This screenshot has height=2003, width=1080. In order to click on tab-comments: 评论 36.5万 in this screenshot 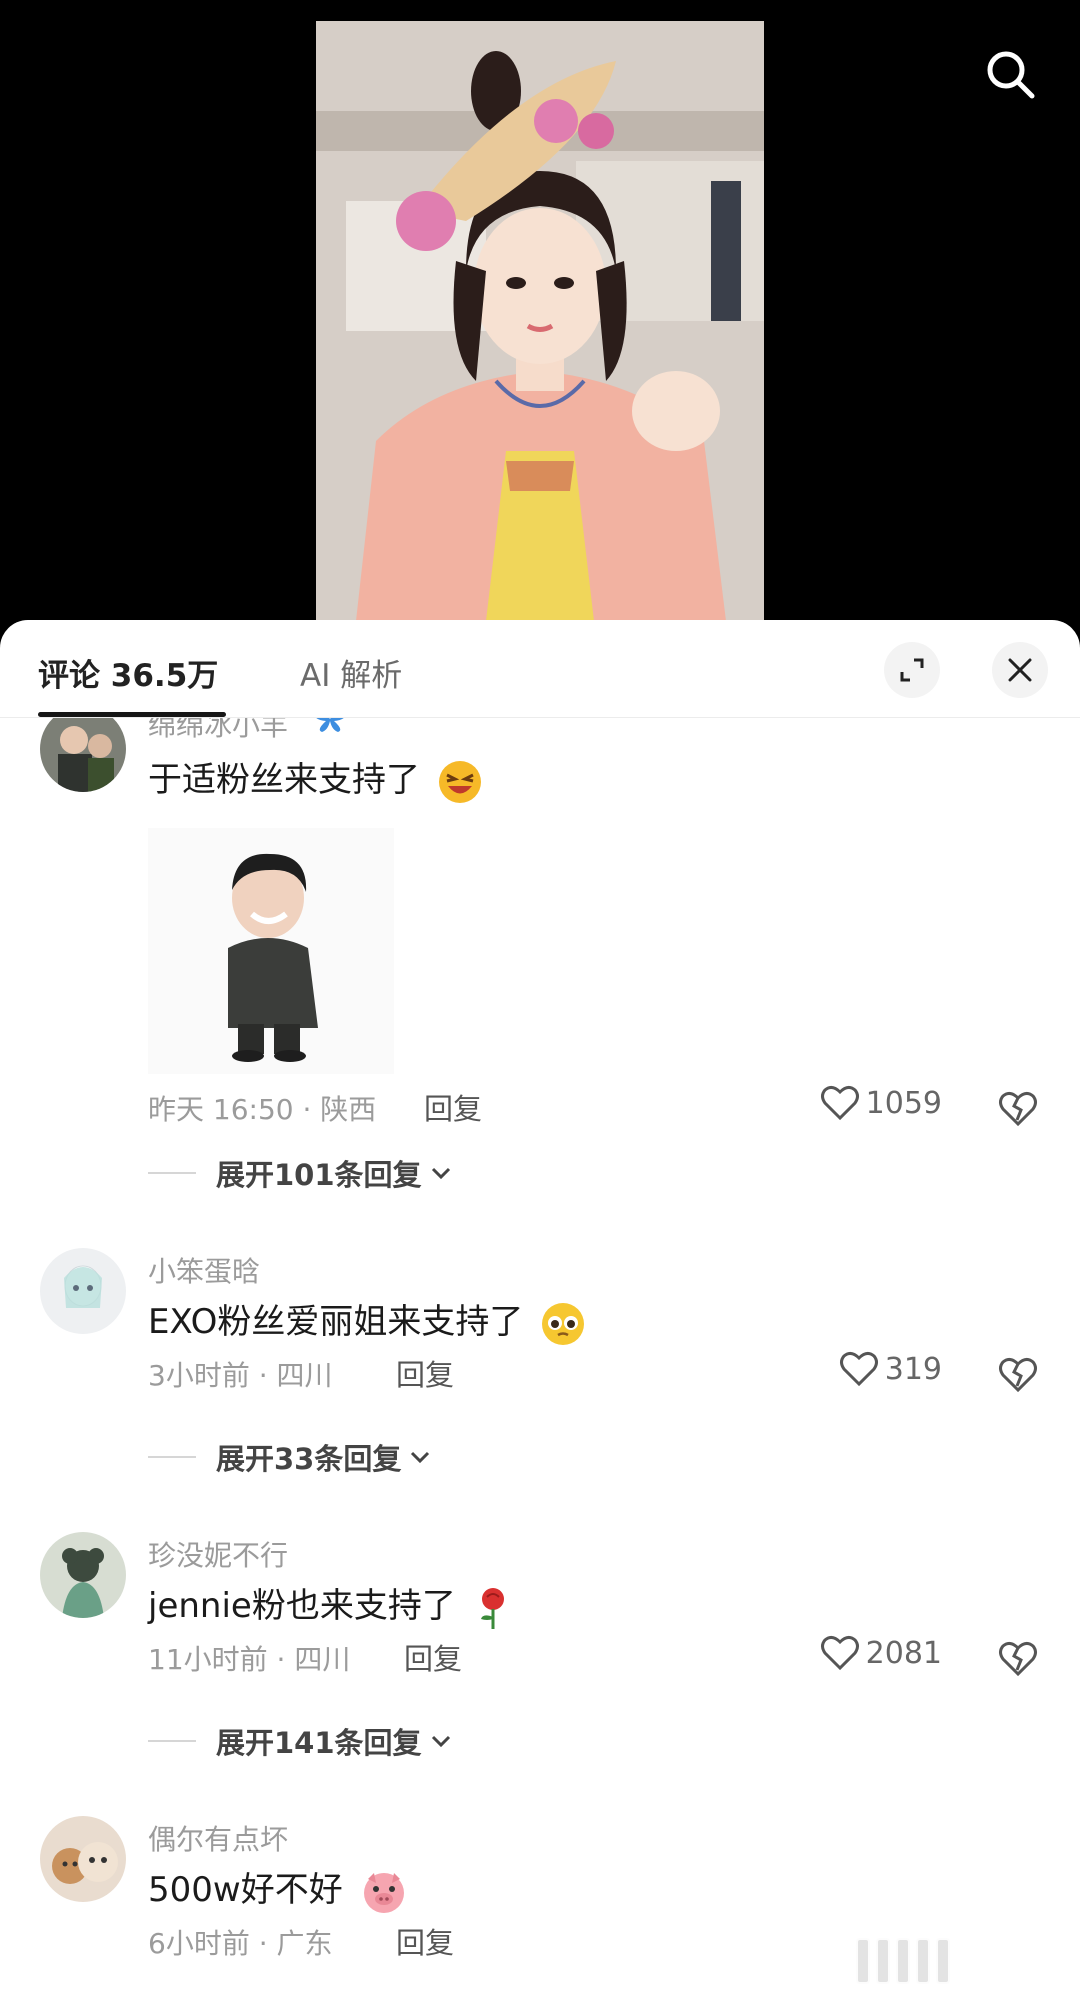, I will do `click(128, 672)`.